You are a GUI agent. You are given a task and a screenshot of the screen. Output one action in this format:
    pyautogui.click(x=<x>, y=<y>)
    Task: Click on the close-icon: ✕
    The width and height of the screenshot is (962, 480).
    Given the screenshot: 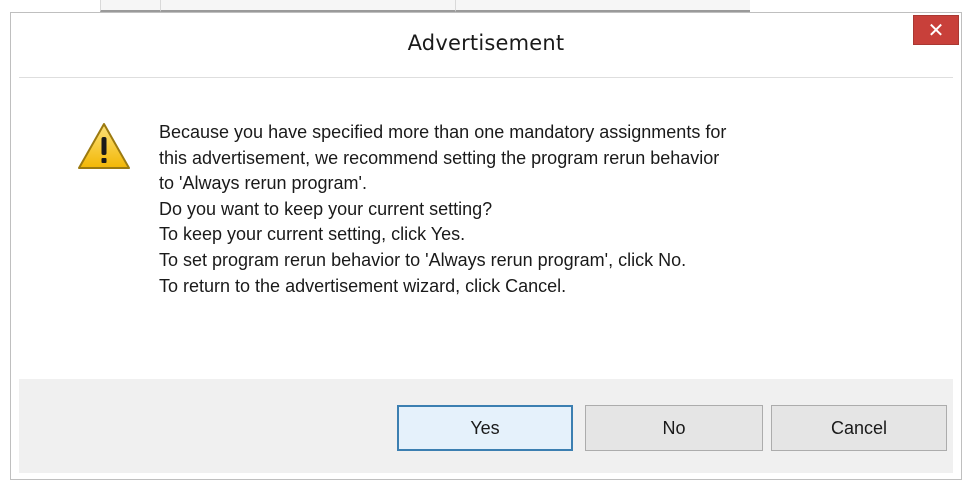 What is the action you would take?
    pyautogui.click(x=936, y=30)
    